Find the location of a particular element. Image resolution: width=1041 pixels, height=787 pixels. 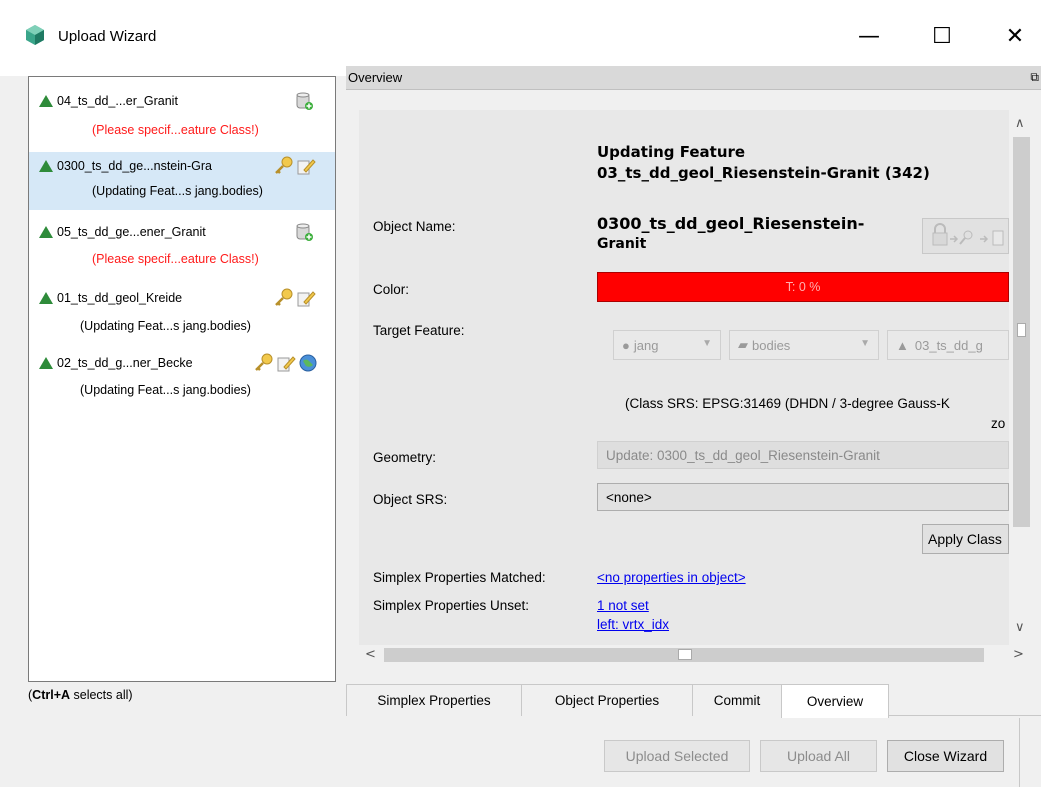

triangle-icon: ▲ is located at coordinates (902, 345).